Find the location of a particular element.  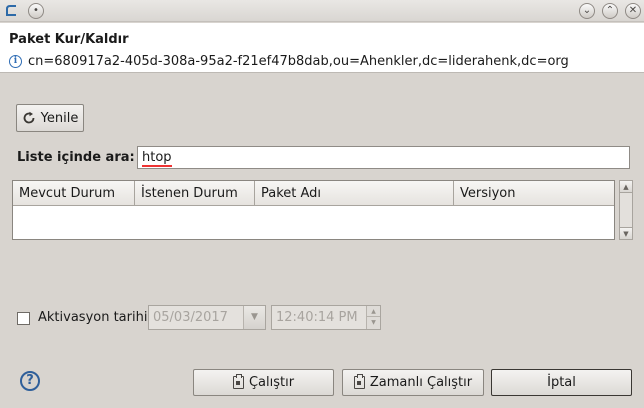

activation-time-picker: 12:40:14 PM ▲ ▼ is located at coordinates (326, 317).